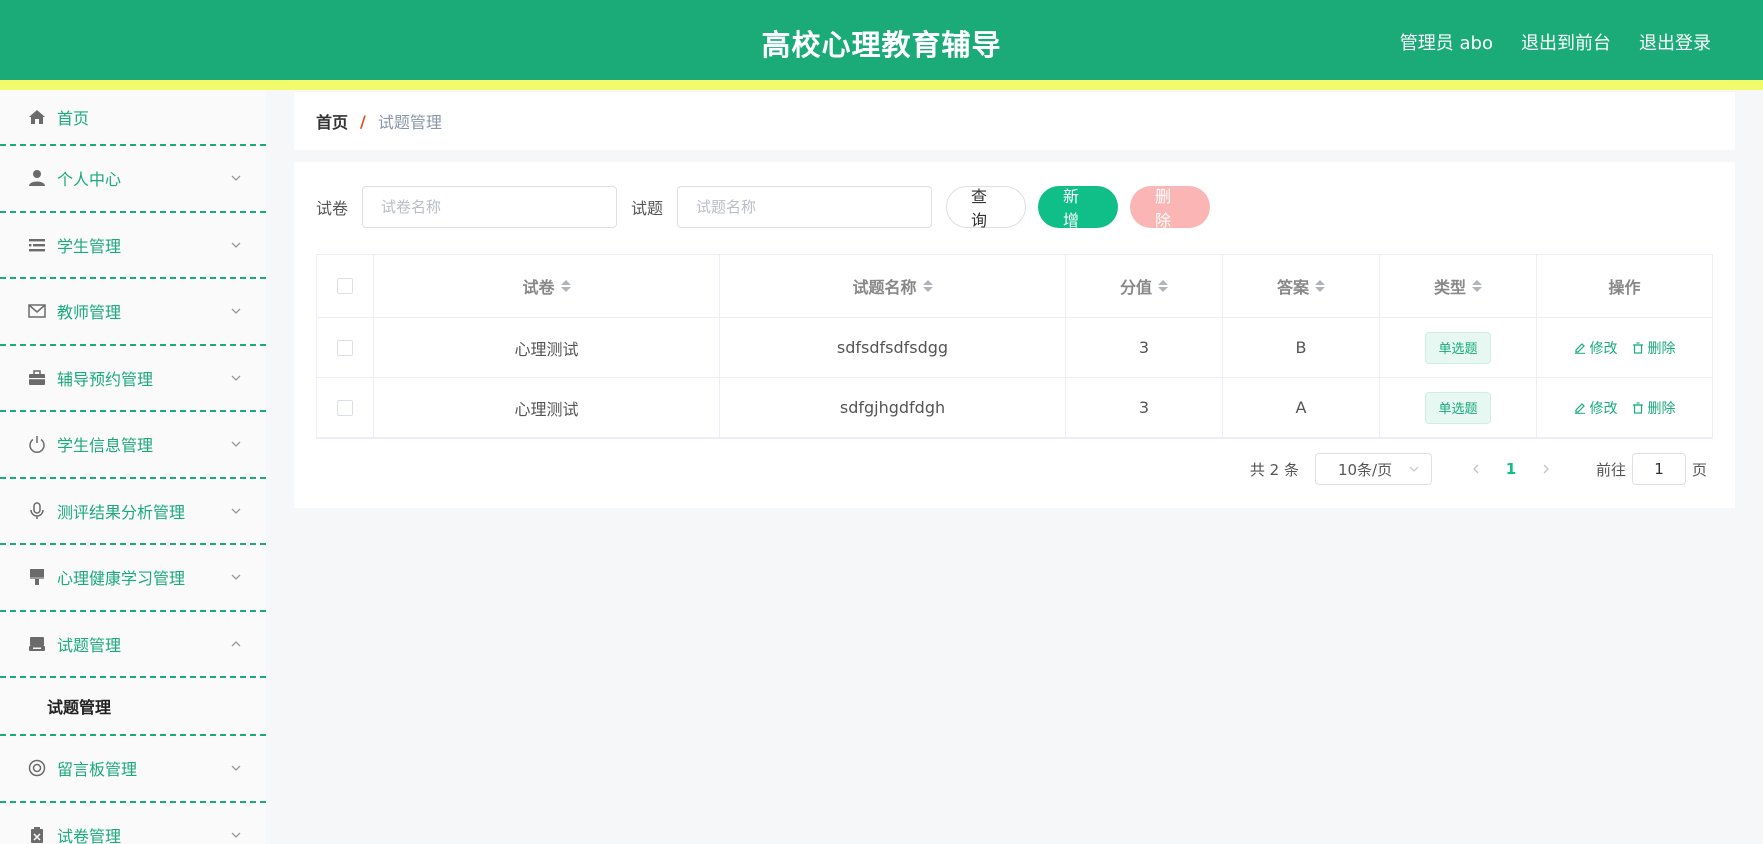 Image resolution: width=1763 pixels, height=844 pixels. What do you see at coordinates (37, 577) in the screenshot?
I see `paint-brush-icon` at bounding box center [37, 577].